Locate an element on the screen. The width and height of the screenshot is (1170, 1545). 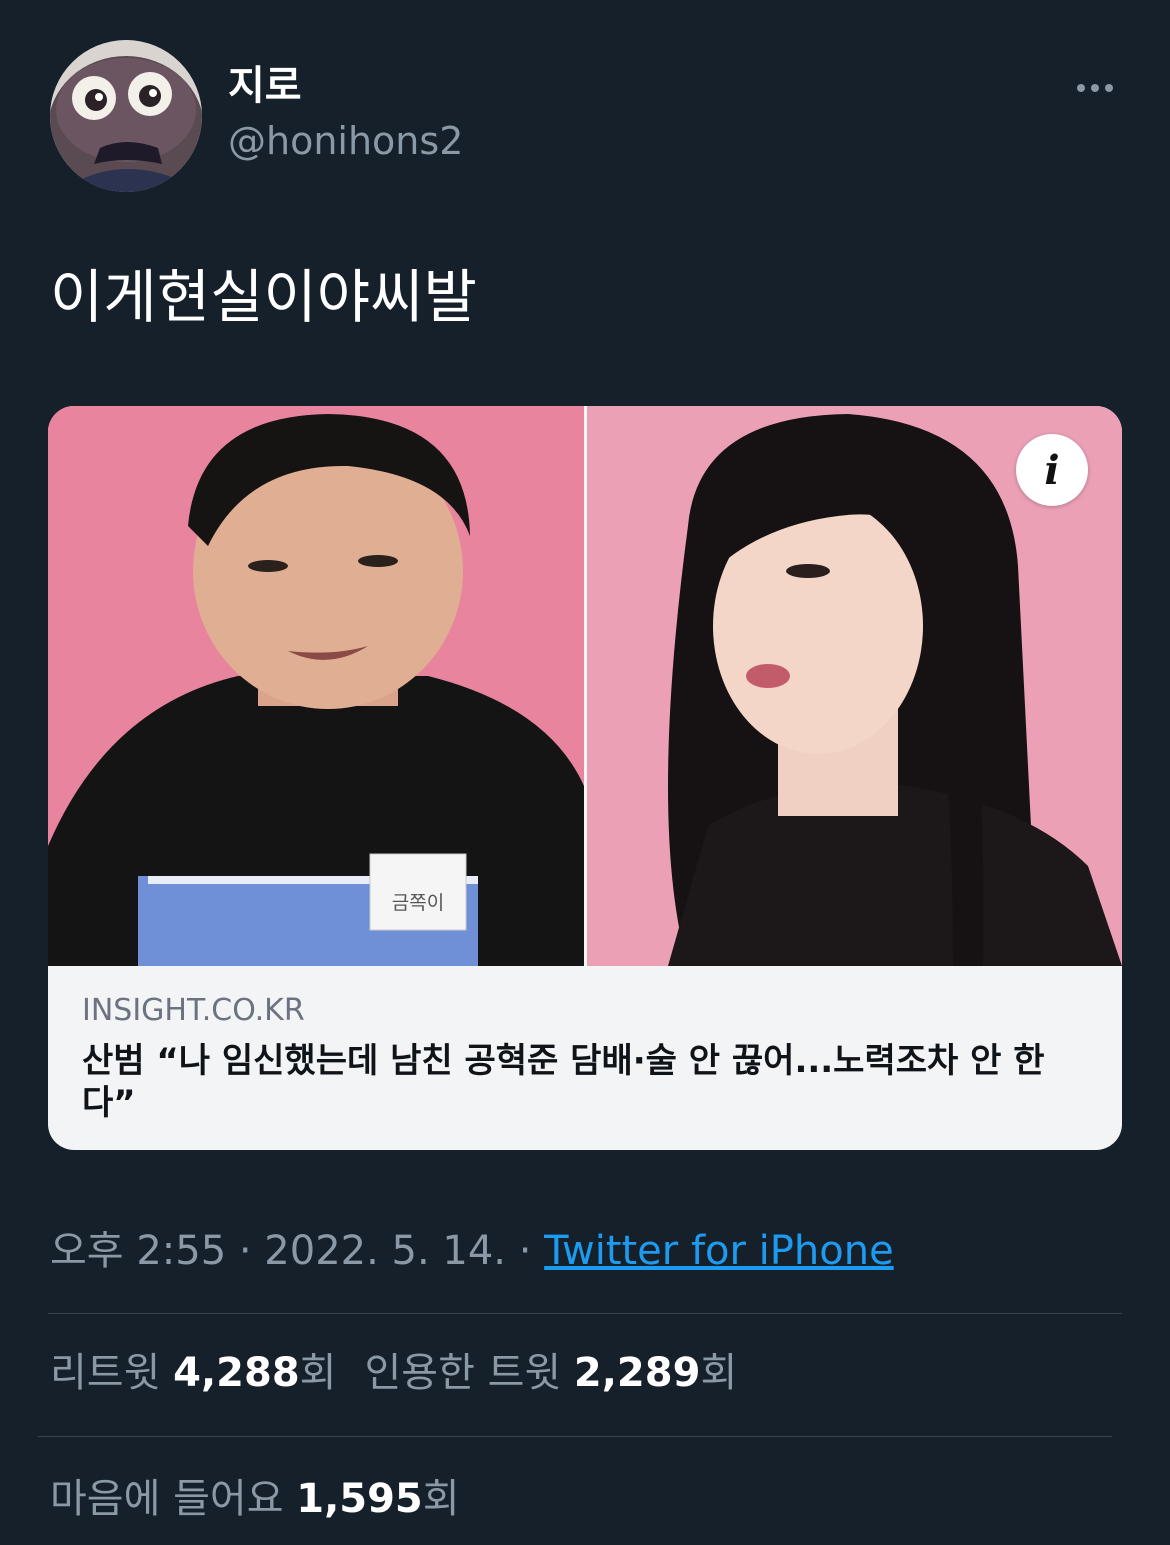
engagement-stats-row: 리트윗 4,288회 인용한 트윗 2,289회 is located at coordinates (393, 1373).